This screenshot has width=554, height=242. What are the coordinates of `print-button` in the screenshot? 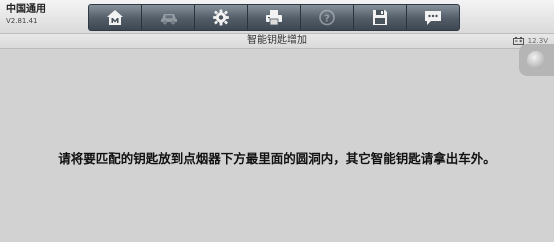 It's located at (274, 17).